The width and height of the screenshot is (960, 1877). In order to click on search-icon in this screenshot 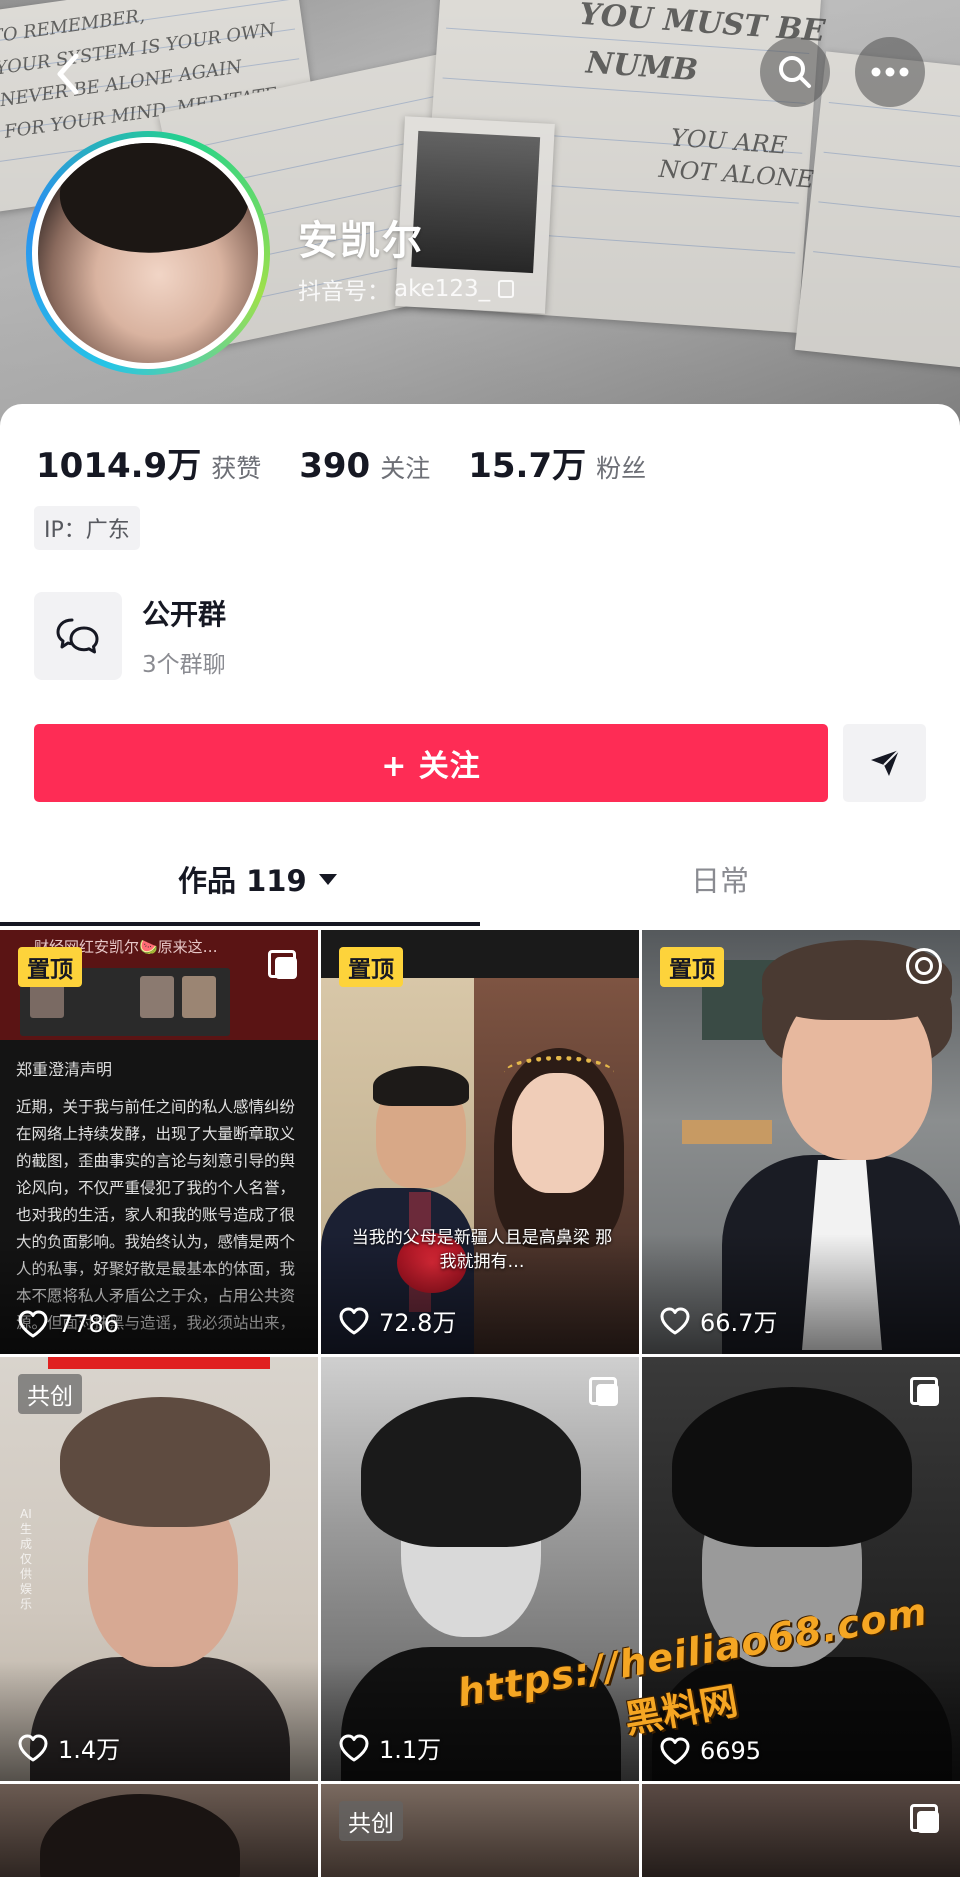, I will do `click(795, 72)`.